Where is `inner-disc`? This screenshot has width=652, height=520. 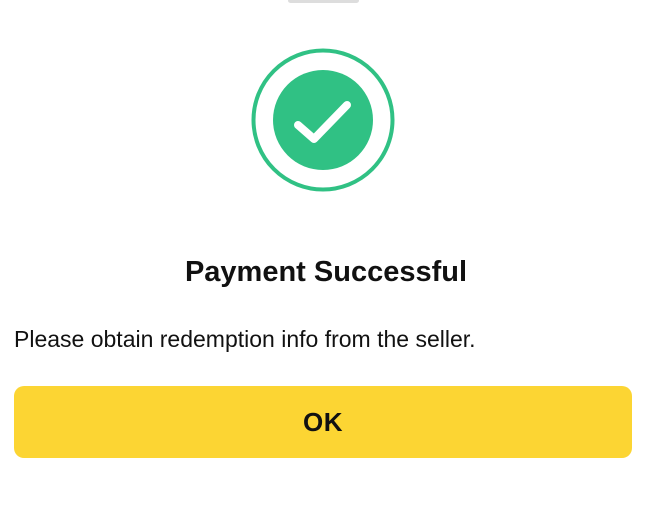 inner-disc is located at coordinates (323, 120).